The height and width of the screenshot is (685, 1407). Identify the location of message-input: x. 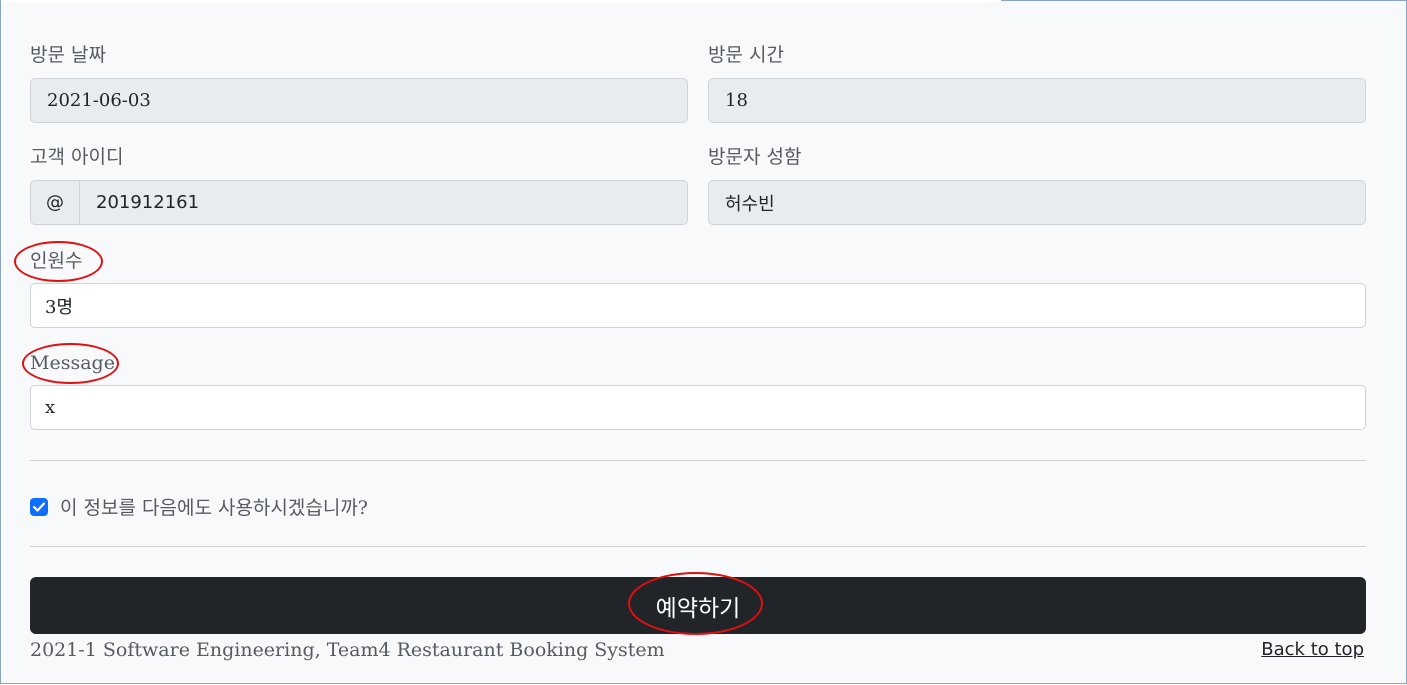
(698, 407).